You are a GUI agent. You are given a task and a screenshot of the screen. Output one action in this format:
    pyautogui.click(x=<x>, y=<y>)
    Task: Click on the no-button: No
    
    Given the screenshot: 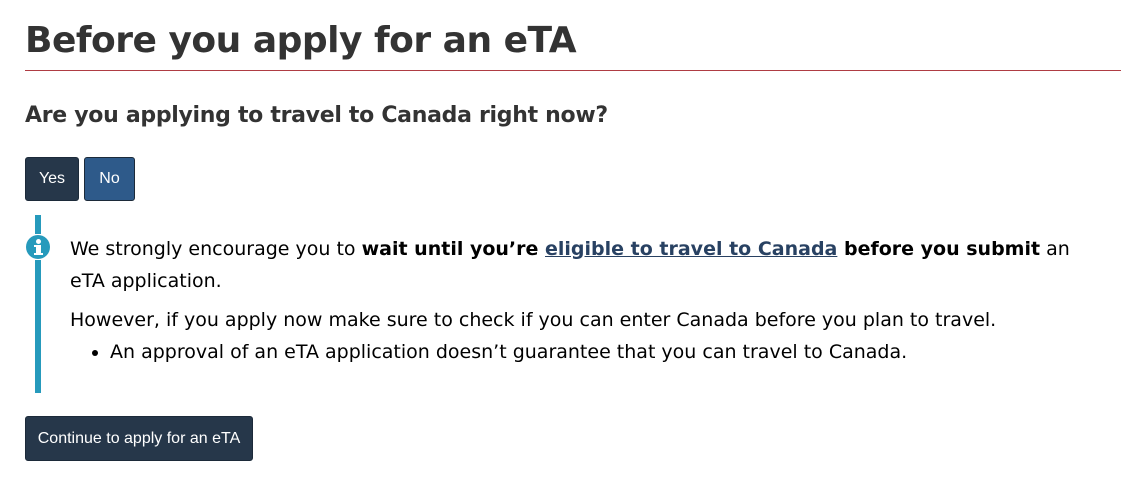 What is the action you would take?
    pyautogui.click(x=109, y=179)
    